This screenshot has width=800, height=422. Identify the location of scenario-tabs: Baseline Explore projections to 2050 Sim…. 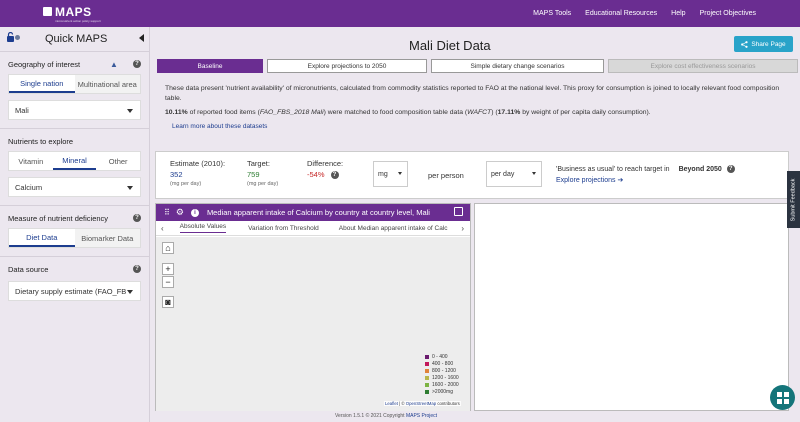
(477, 66).